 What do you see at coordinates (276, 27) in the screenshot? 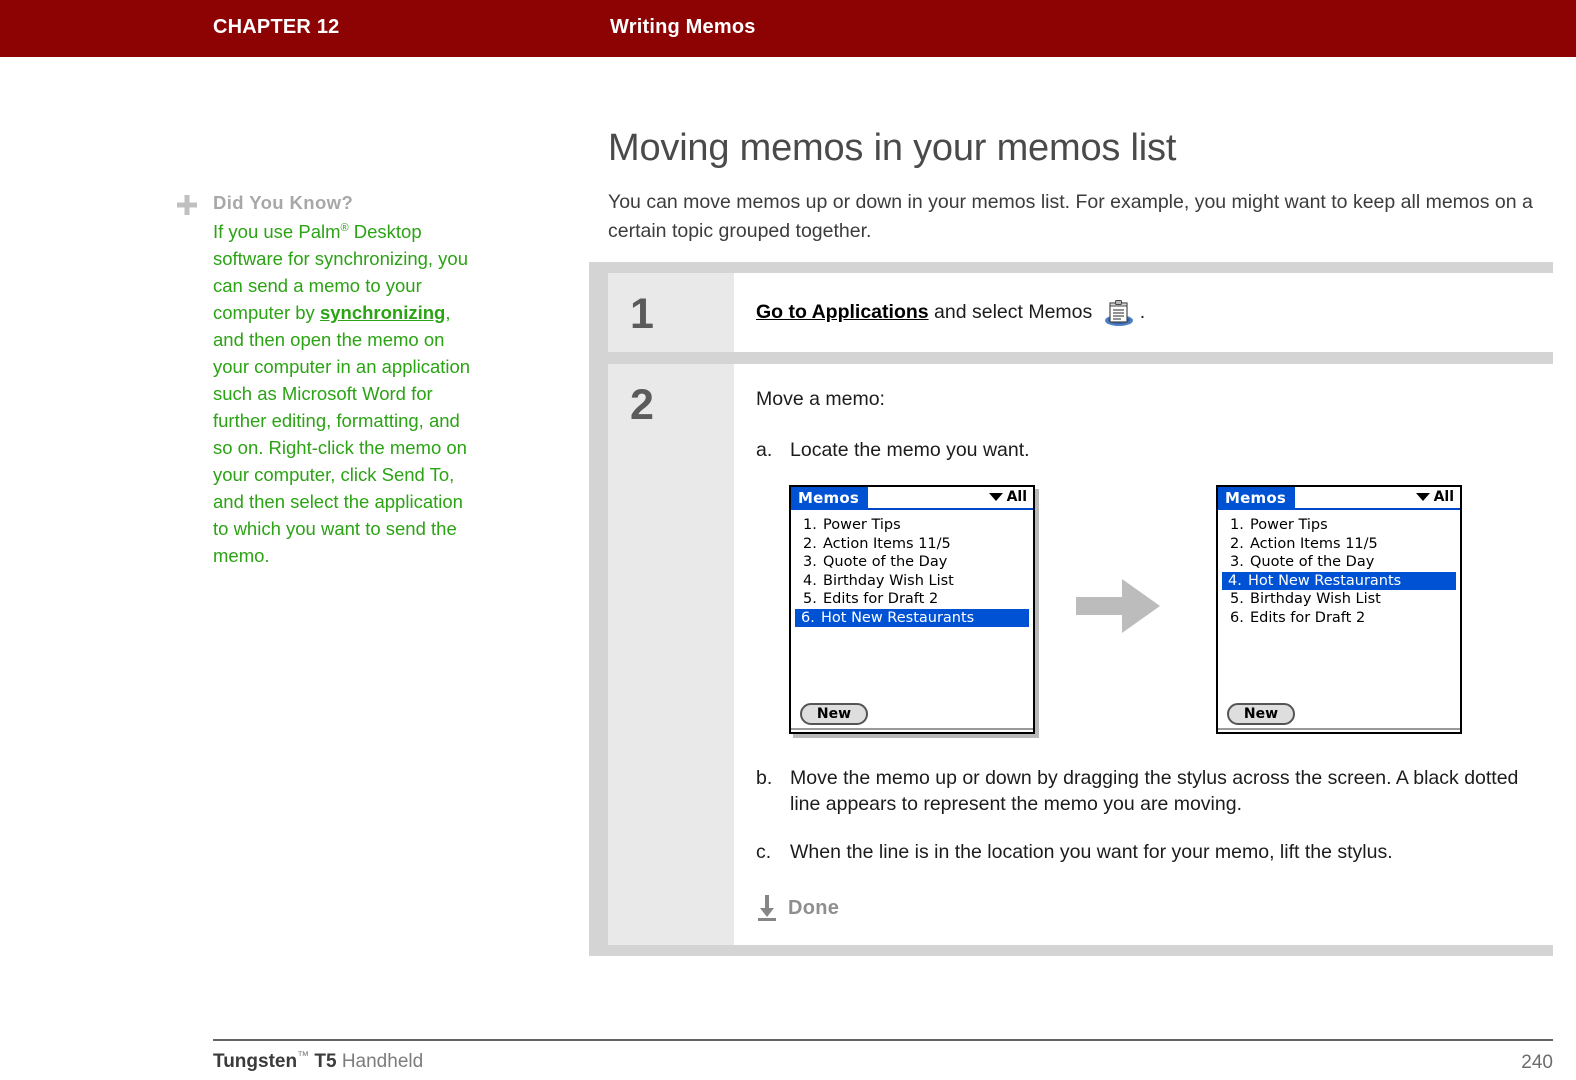
I see `header-chapter-label: CHAPTER 12` at bounding box center [276, 27].